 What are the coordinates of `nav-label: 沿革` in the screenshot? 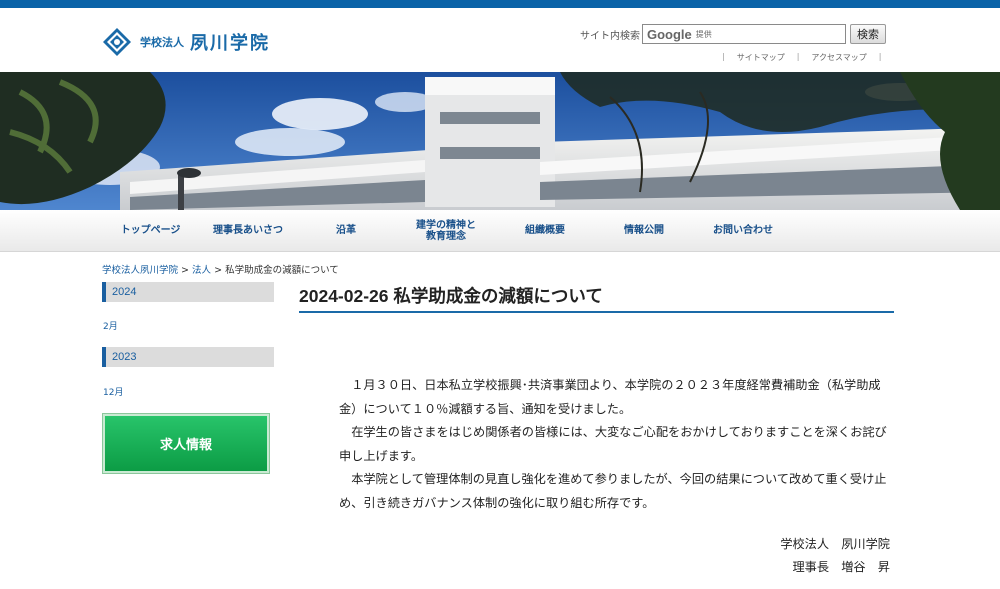 It's located at (346, 231).